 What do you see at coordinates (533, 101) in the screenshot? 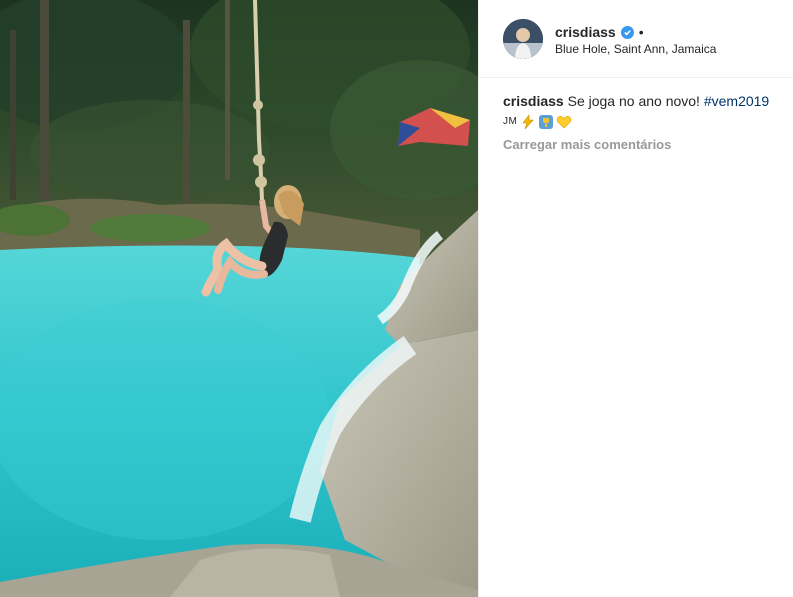
I see `caption-username: crisdiass` at bounding box center [533, 101].